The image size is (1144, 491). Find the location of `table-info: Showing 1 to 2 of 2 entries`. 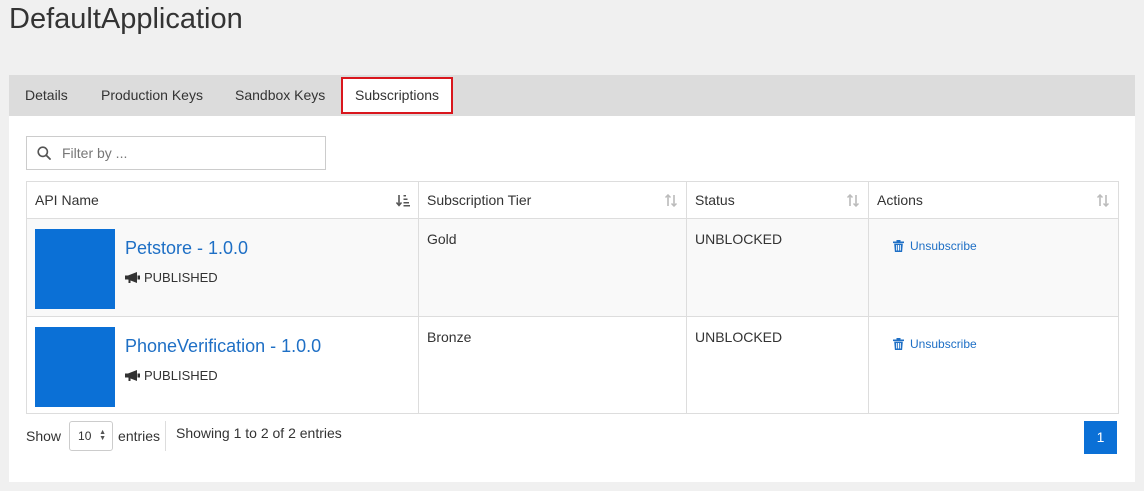

table-info: Showing 1 to 2 of 2 entries is located at coordinates (253, 436).